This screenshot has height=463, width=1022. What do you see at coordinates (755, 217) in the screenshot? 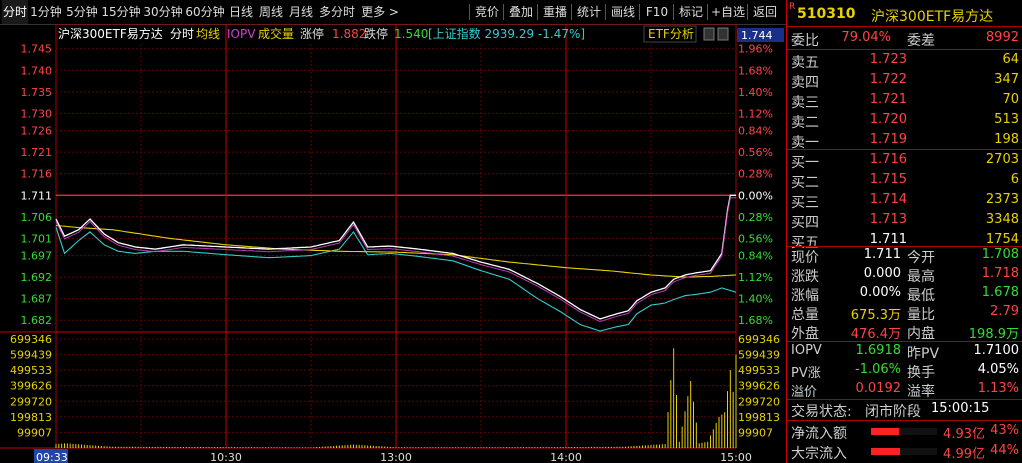
I see `percent-tick-label: 0.28%` at bounding box center [755, 217].